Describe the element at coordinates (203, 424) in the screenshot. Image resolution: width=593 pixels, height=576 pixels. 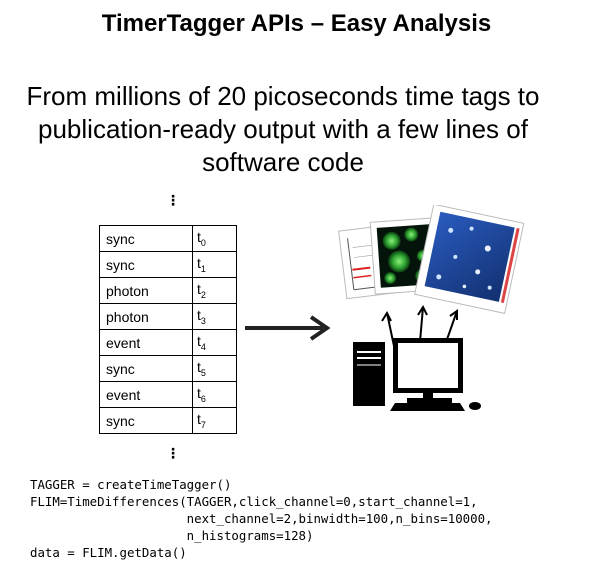
I see `timestamp-index: 7` at that location.